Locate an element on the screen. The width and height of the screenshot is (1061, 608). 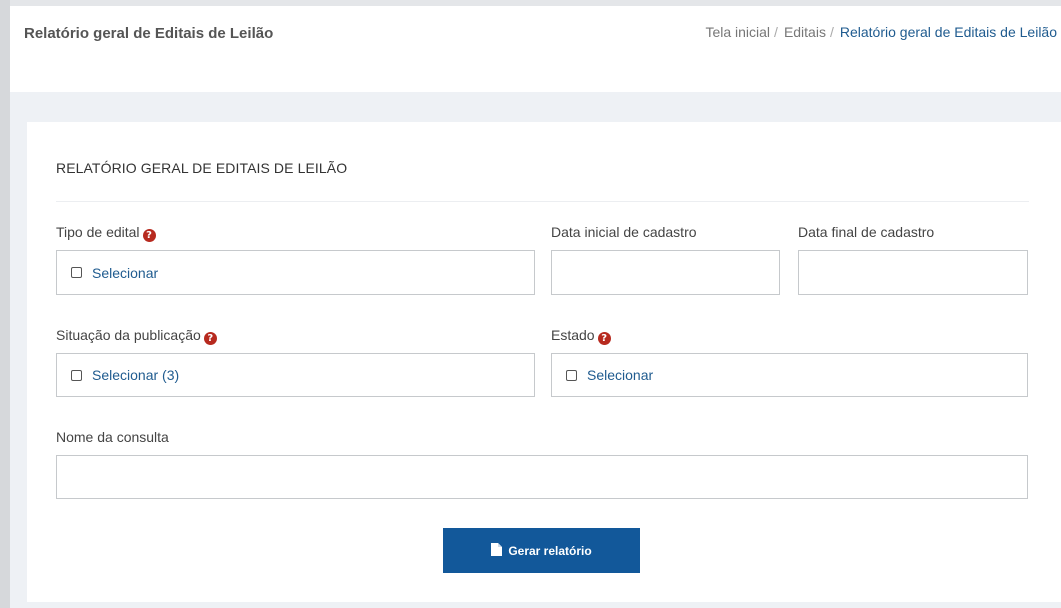
gerar-relatorio-button: Gerar relatório is located at coordinates (541, 550).